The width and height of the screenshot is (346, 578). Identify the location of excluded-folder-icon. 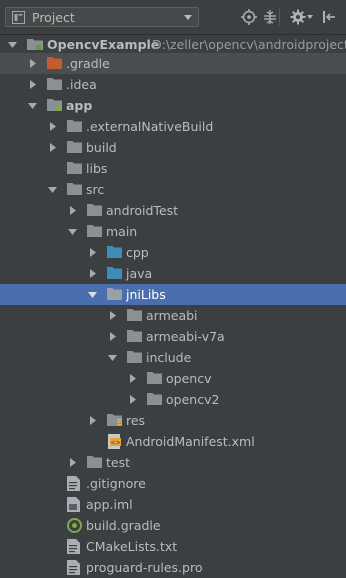
(54, 63).